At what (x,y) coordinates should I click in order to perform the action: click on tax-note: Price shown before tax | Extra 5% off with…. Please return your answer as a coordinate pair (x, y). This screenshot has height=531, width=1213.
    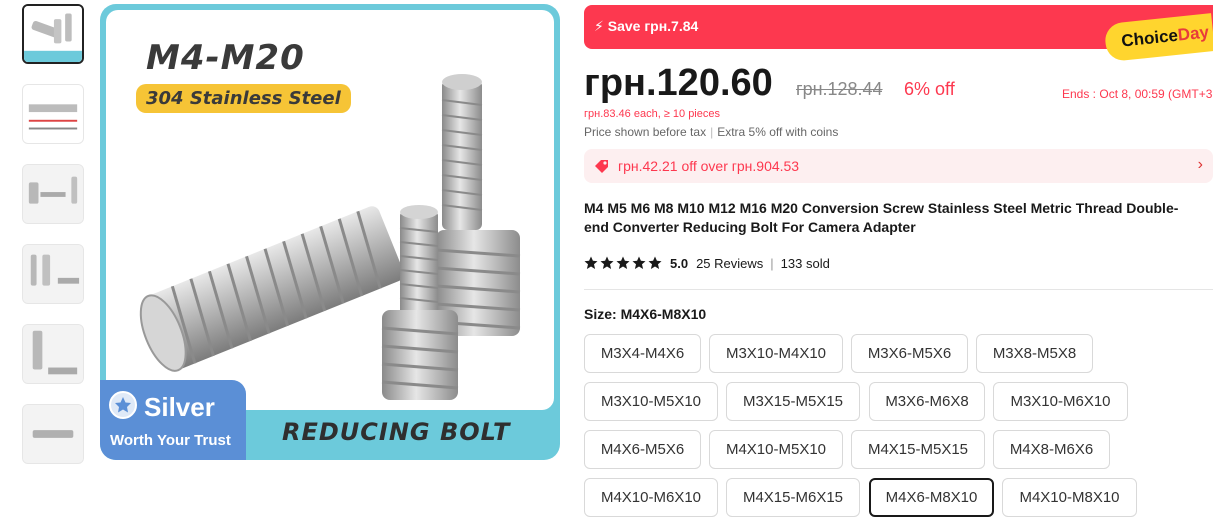
    Looking at the image, I should click on (711, 132).